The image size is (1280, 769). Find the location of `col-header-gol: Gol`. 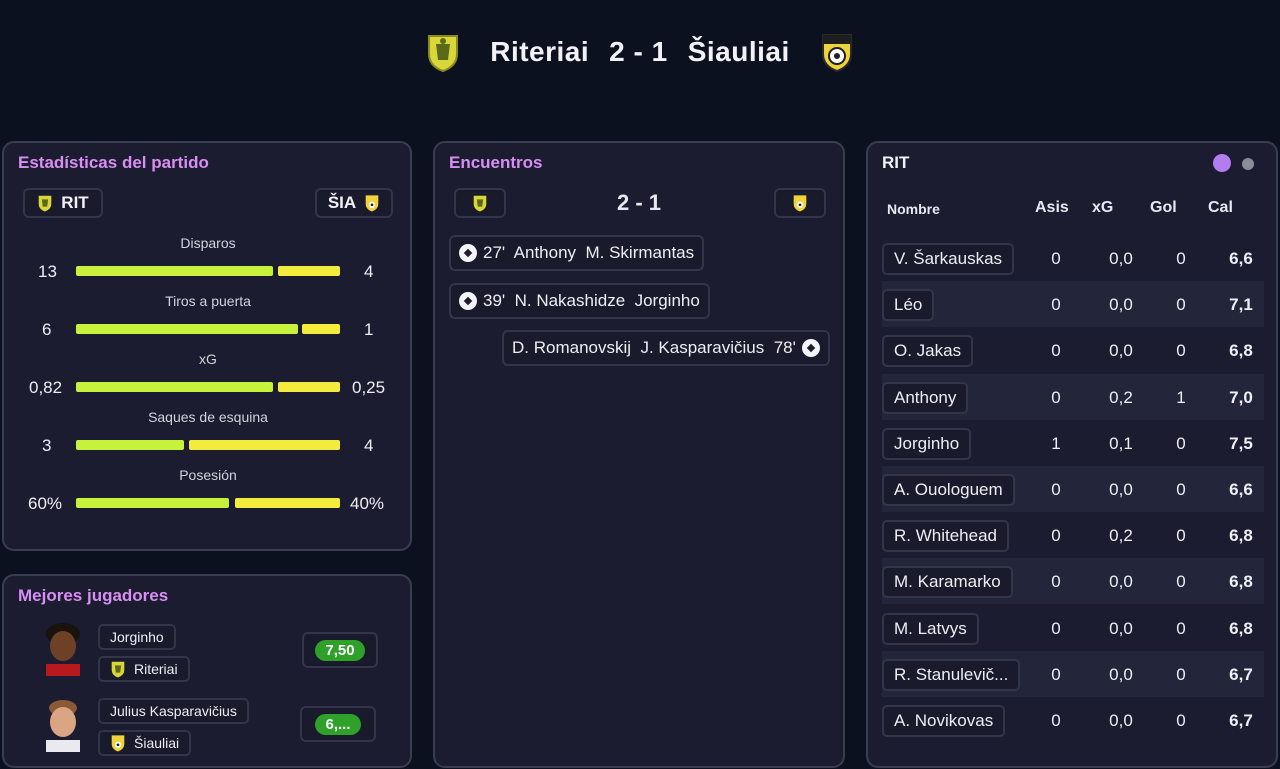

col-header-gol: Gol is located at coordinates (1163, 208).